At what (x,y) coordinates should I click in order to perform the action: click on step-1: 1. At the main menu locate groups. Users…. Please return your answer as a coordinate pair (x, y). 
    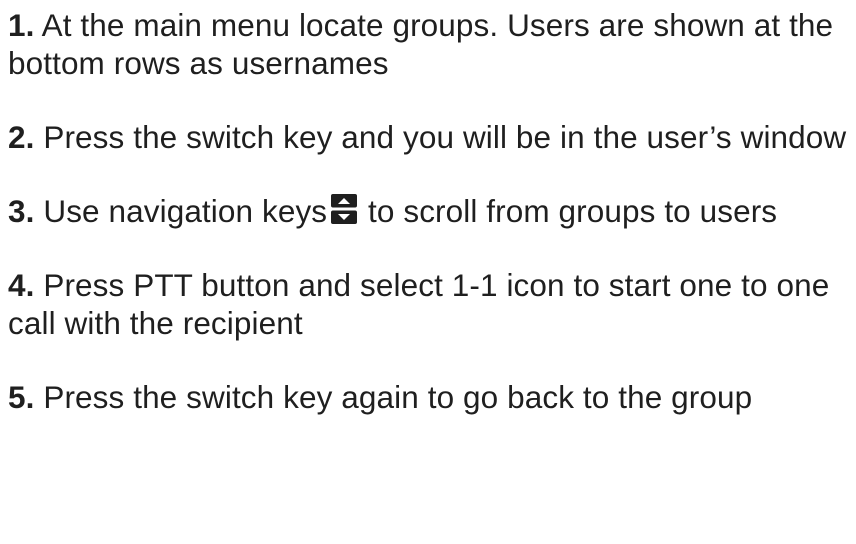
    Looking at the image, I should click on (430, 44).